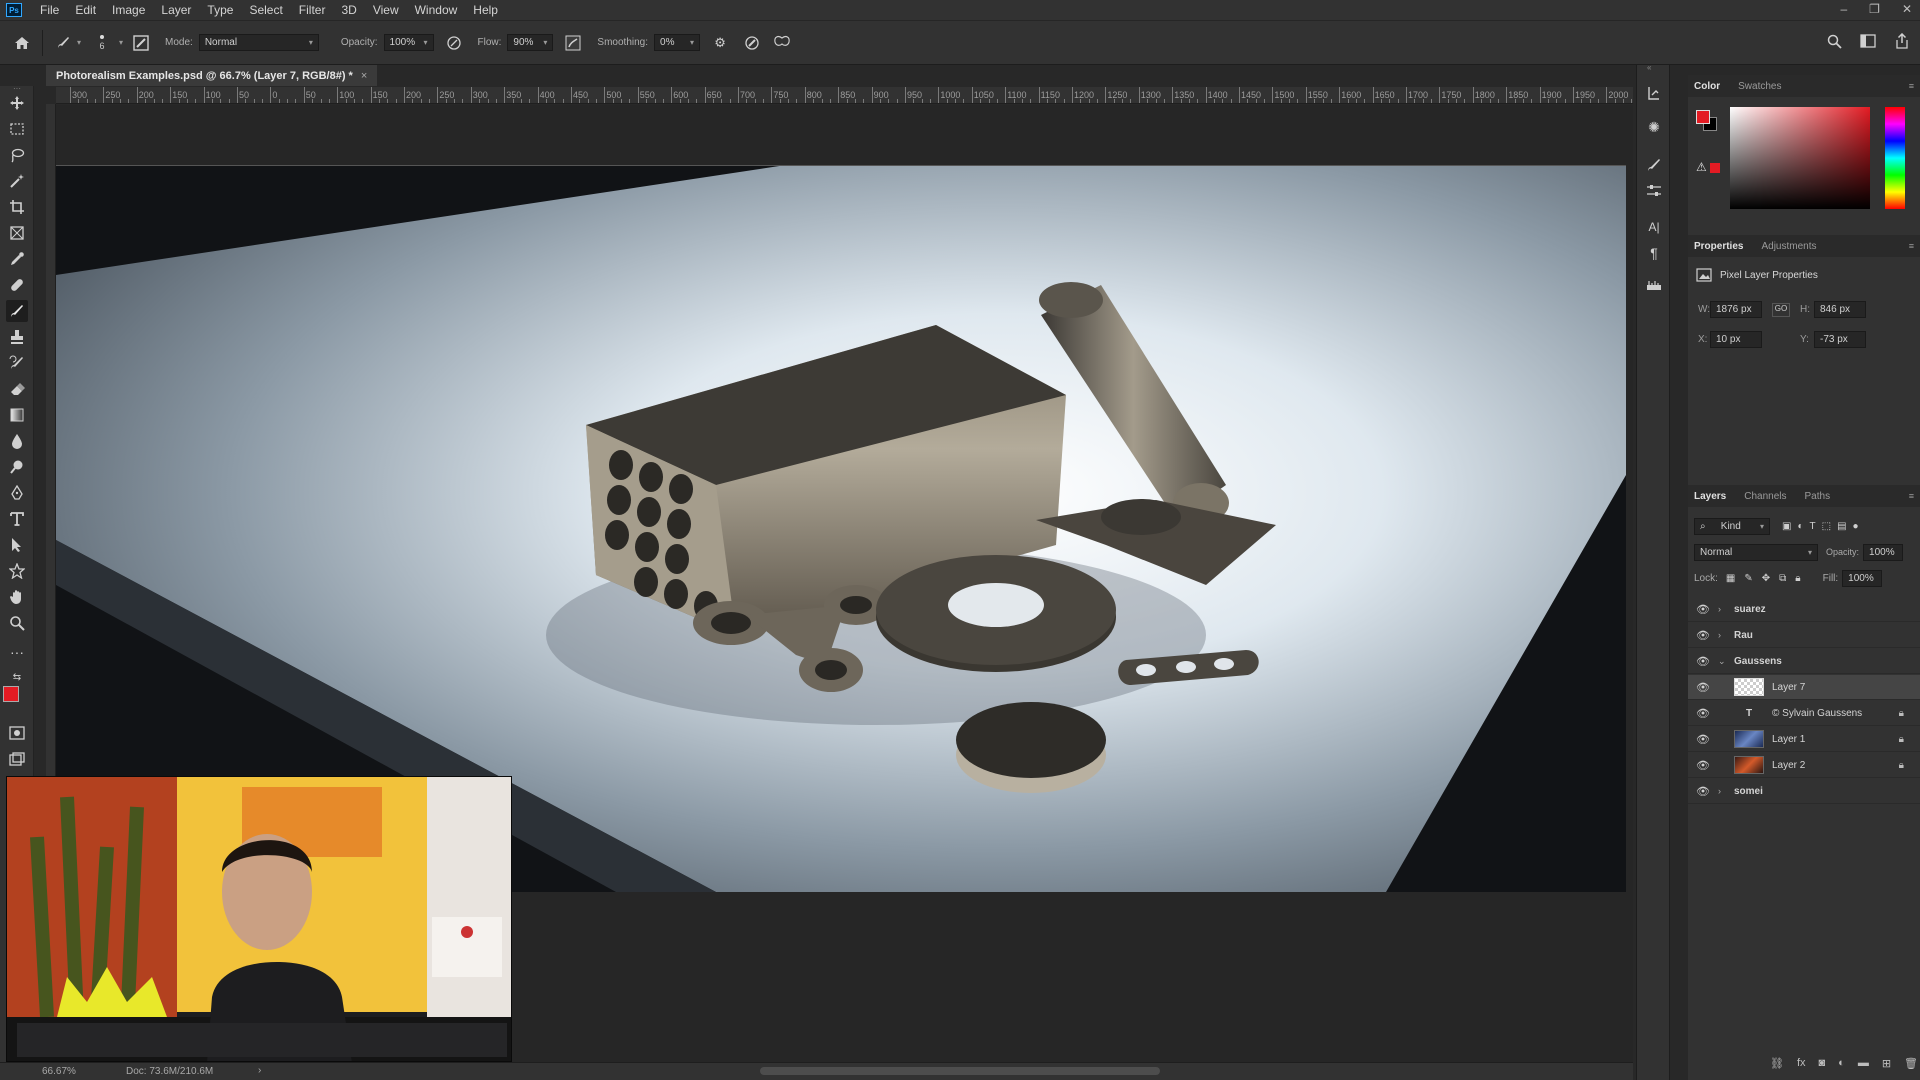 The height and width of the screenshot is (1080, 1920). I want to click on close-button: ✕, so click(1907, 9).